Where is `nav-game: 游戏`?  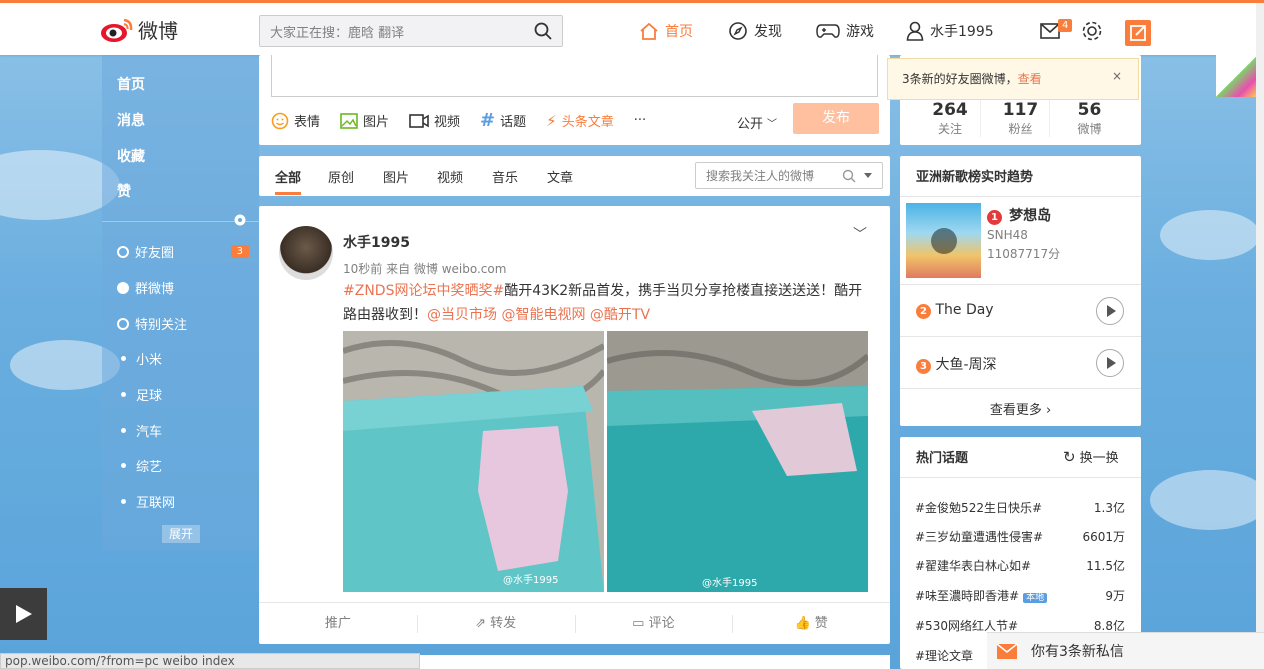
nav-game: 游戏 is located at coordinates (845, 31).